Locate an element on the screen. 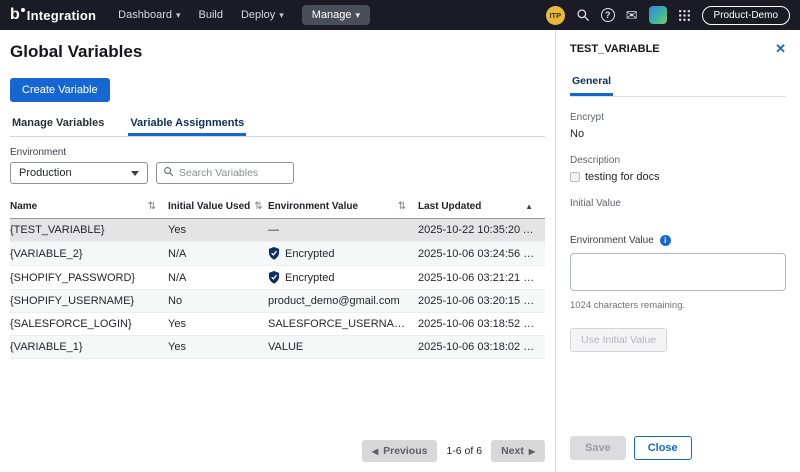 The width and height of the screenshot is (800, 472). page-title: Global Variables is located at coordinates (76, 51).